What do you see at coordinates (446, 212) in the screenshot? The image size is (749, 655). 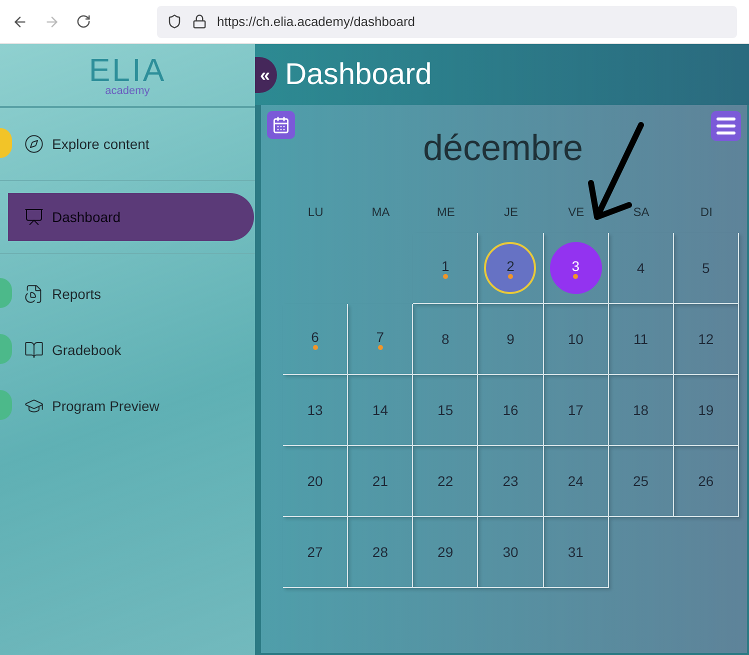 I see `weekday-label: ME` at bounding box center [446, 212].